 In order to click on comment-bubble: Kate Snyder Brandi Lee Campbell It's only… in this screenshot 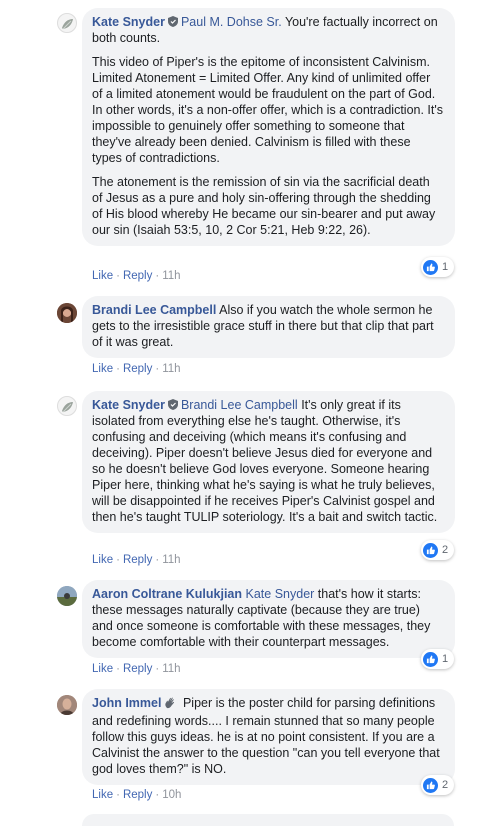, I will do `click(268, 462)`.